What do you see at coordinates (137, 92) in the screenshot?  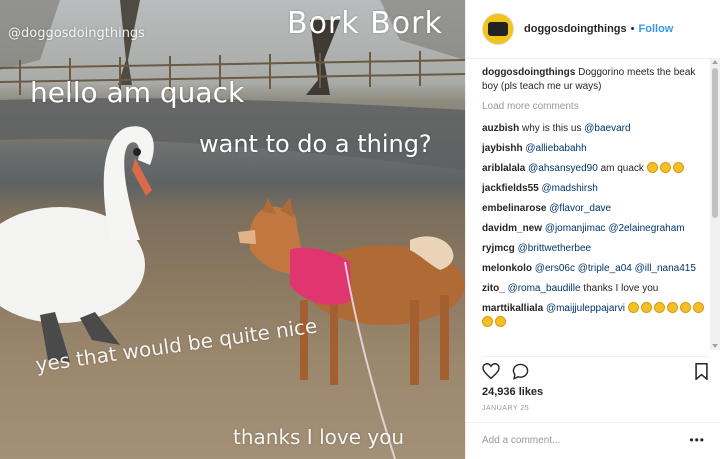 I see `caption-hello: hello am quack` at bounding box center [137, 92].